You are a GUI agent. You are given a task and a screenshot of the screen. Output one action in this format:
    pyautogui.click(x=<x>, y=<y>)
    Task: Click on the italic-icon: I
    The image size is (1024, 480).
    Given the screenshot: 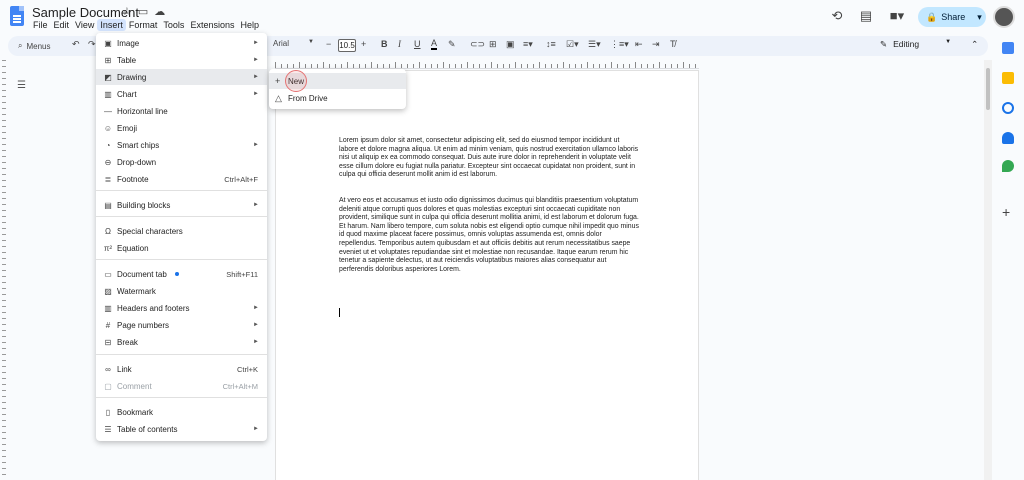 What is the action you would take?
    pyautogui.click(x=399, y=44)
    